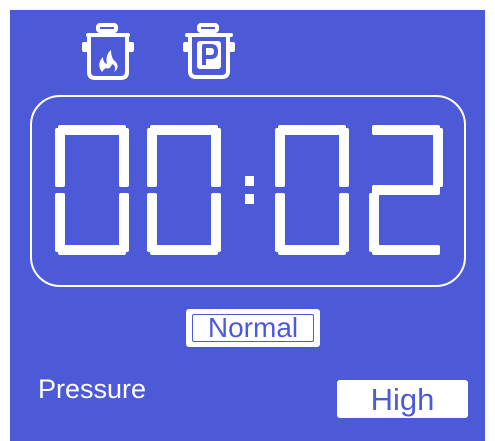 Image resolution: width=495 pixels, height=441 pixels. Describe the element at coordinates (209, 52) in the screenshot. I see `pot-with-p-icon` at that location.